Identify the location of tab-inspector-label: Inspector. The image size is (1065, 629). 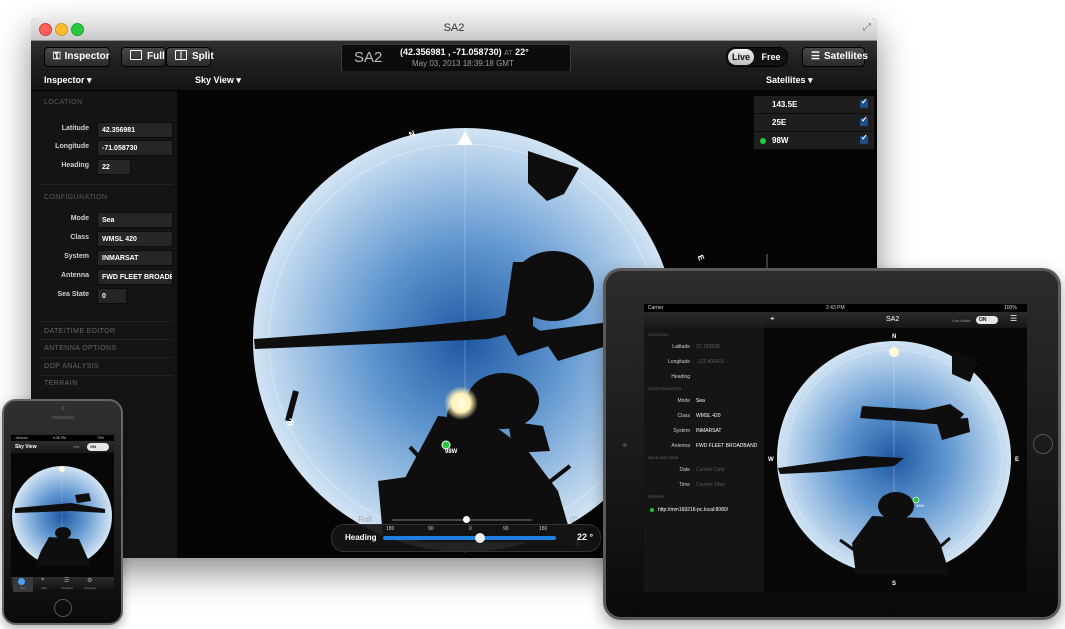
(90, 588).